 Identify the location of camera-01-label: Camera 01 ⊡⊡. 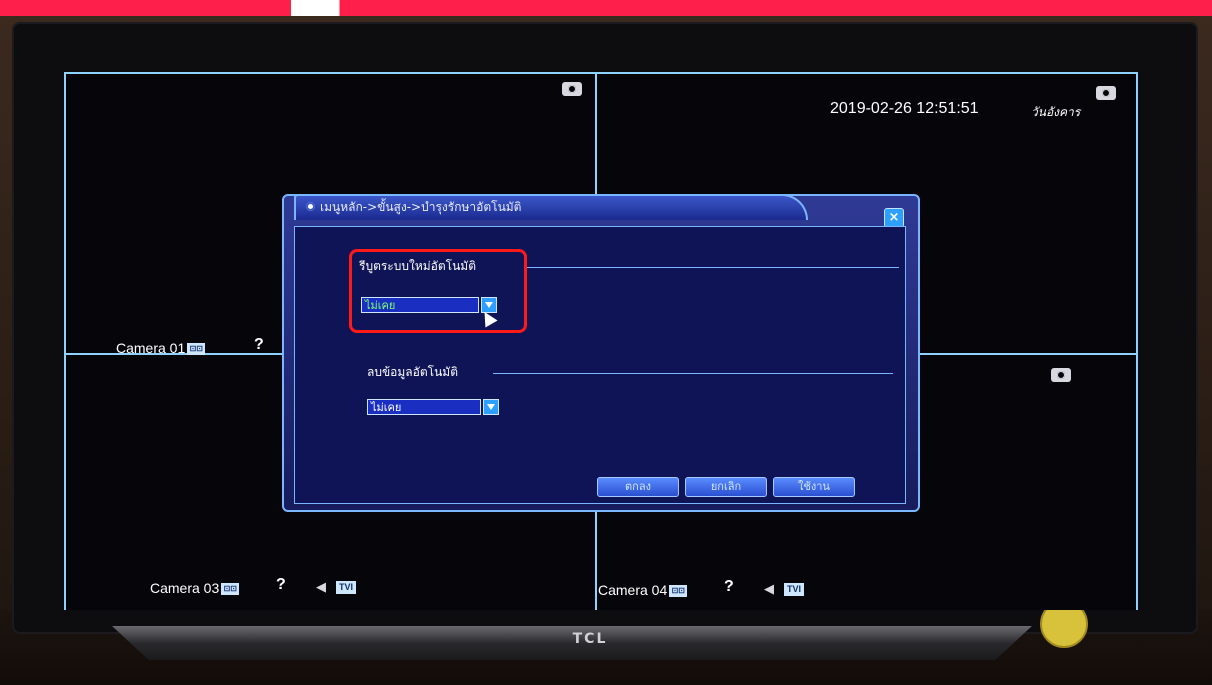
(161, 348).